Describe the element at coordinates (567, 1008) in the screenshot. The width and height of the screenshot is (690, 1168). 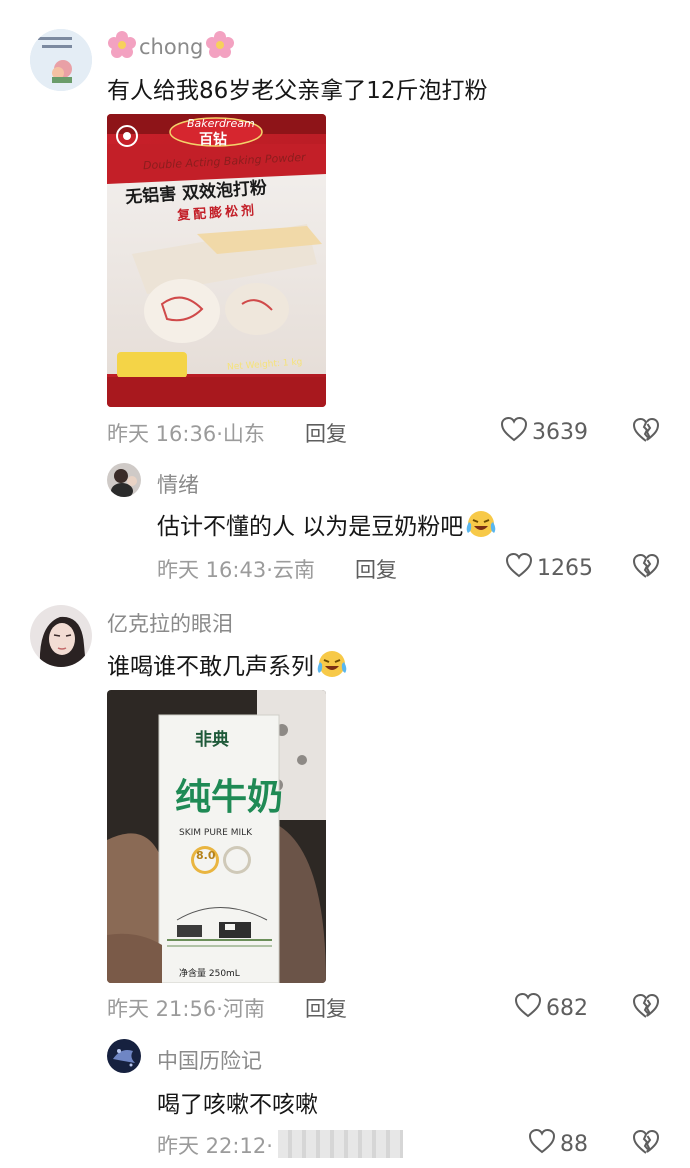
I see `like-count: 682` at that location.